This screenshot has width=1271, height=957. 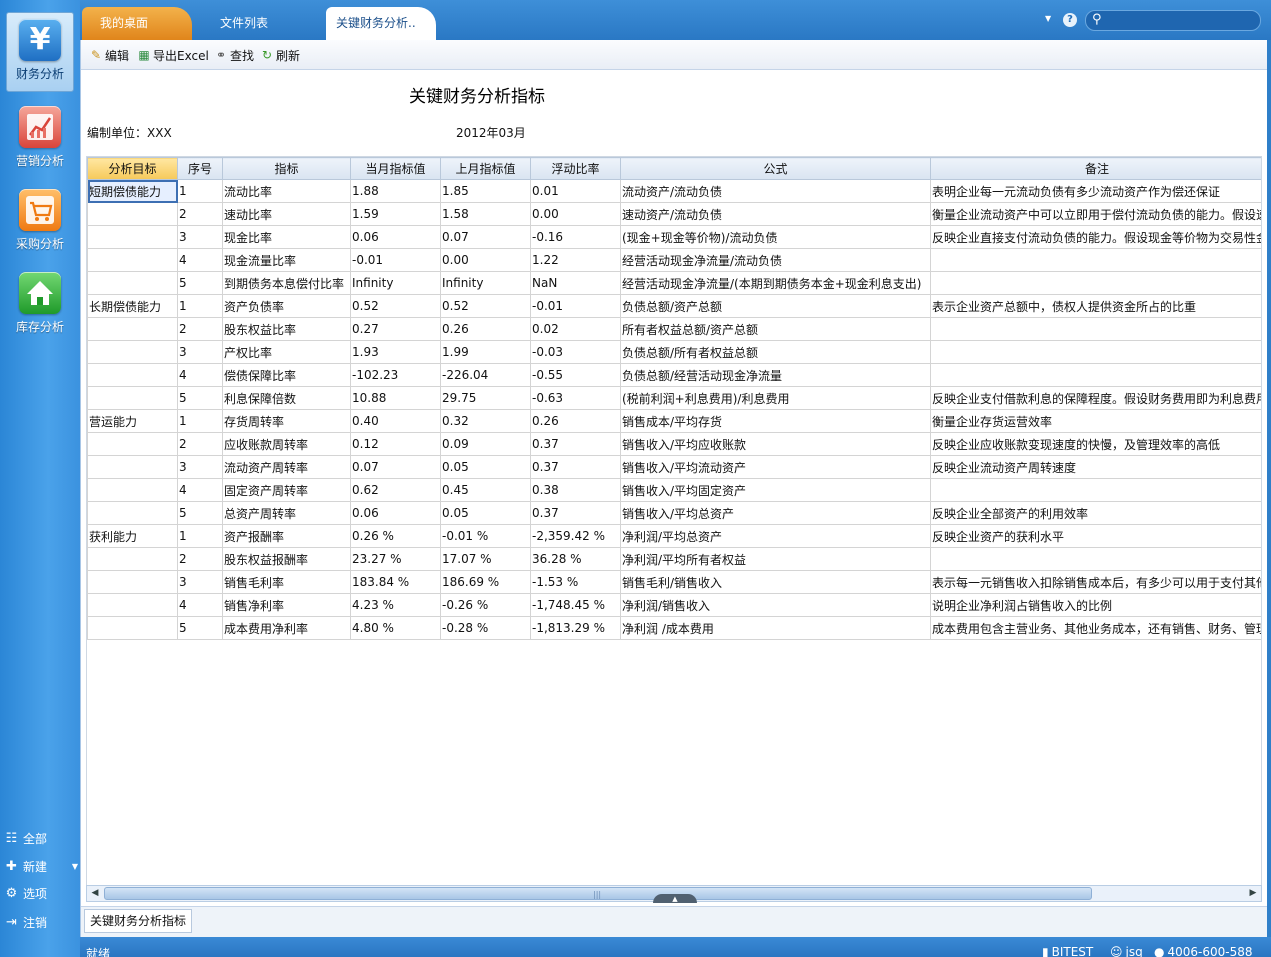 I want to click on cell-current: 10.88, so click(x=395, y=398).